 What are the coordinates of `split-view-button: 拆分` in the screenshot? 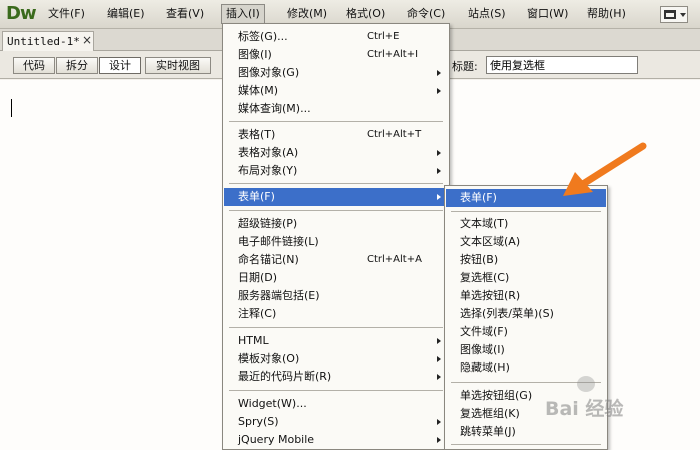 It's located at (77, 65).